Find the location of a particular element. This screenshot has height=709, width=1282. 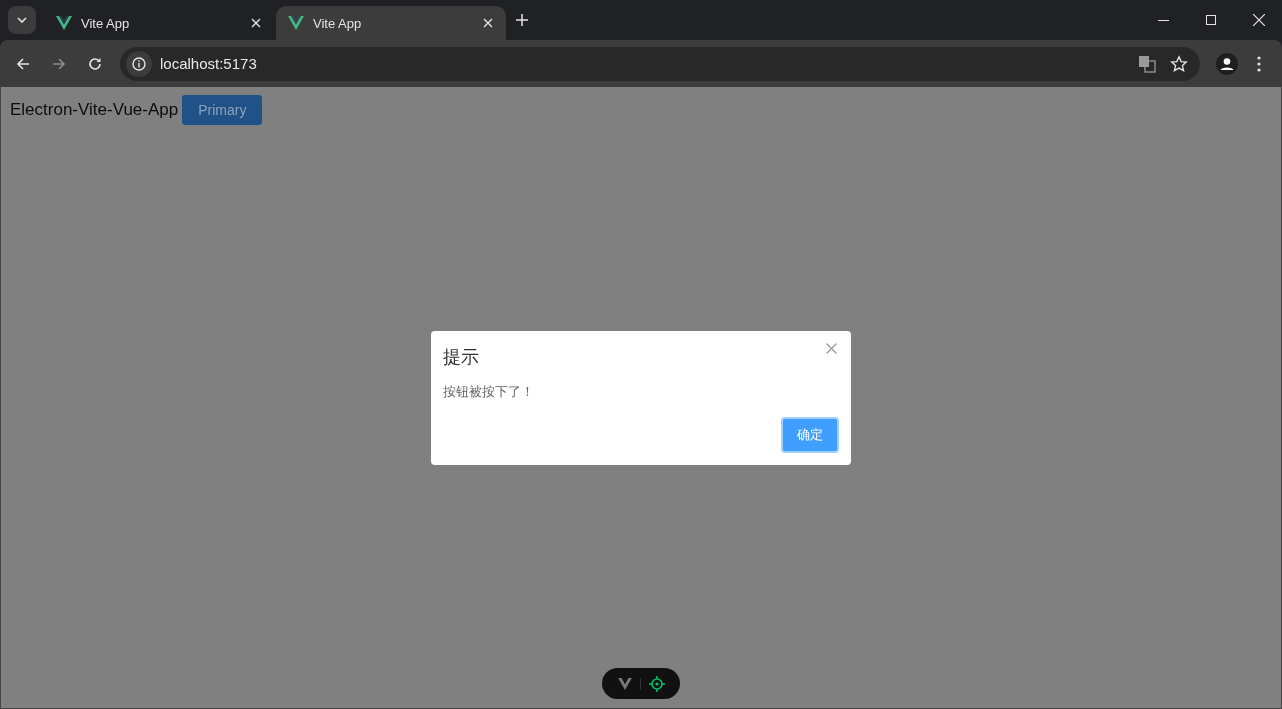

star-icon is located at coordinates (1179, 63).